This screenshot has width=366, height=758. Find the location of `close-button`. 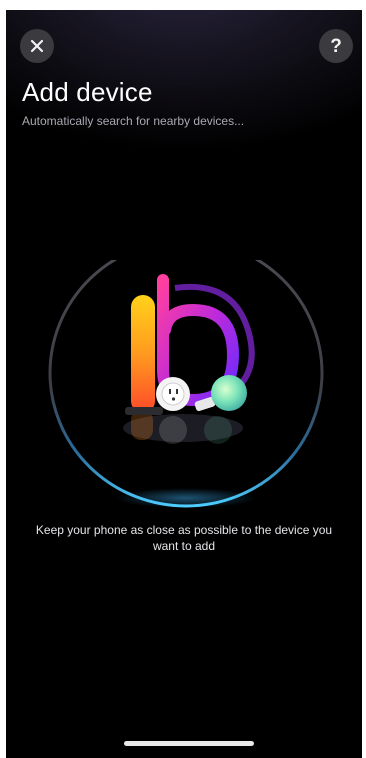

close-button is located at coordinates (37, 46).